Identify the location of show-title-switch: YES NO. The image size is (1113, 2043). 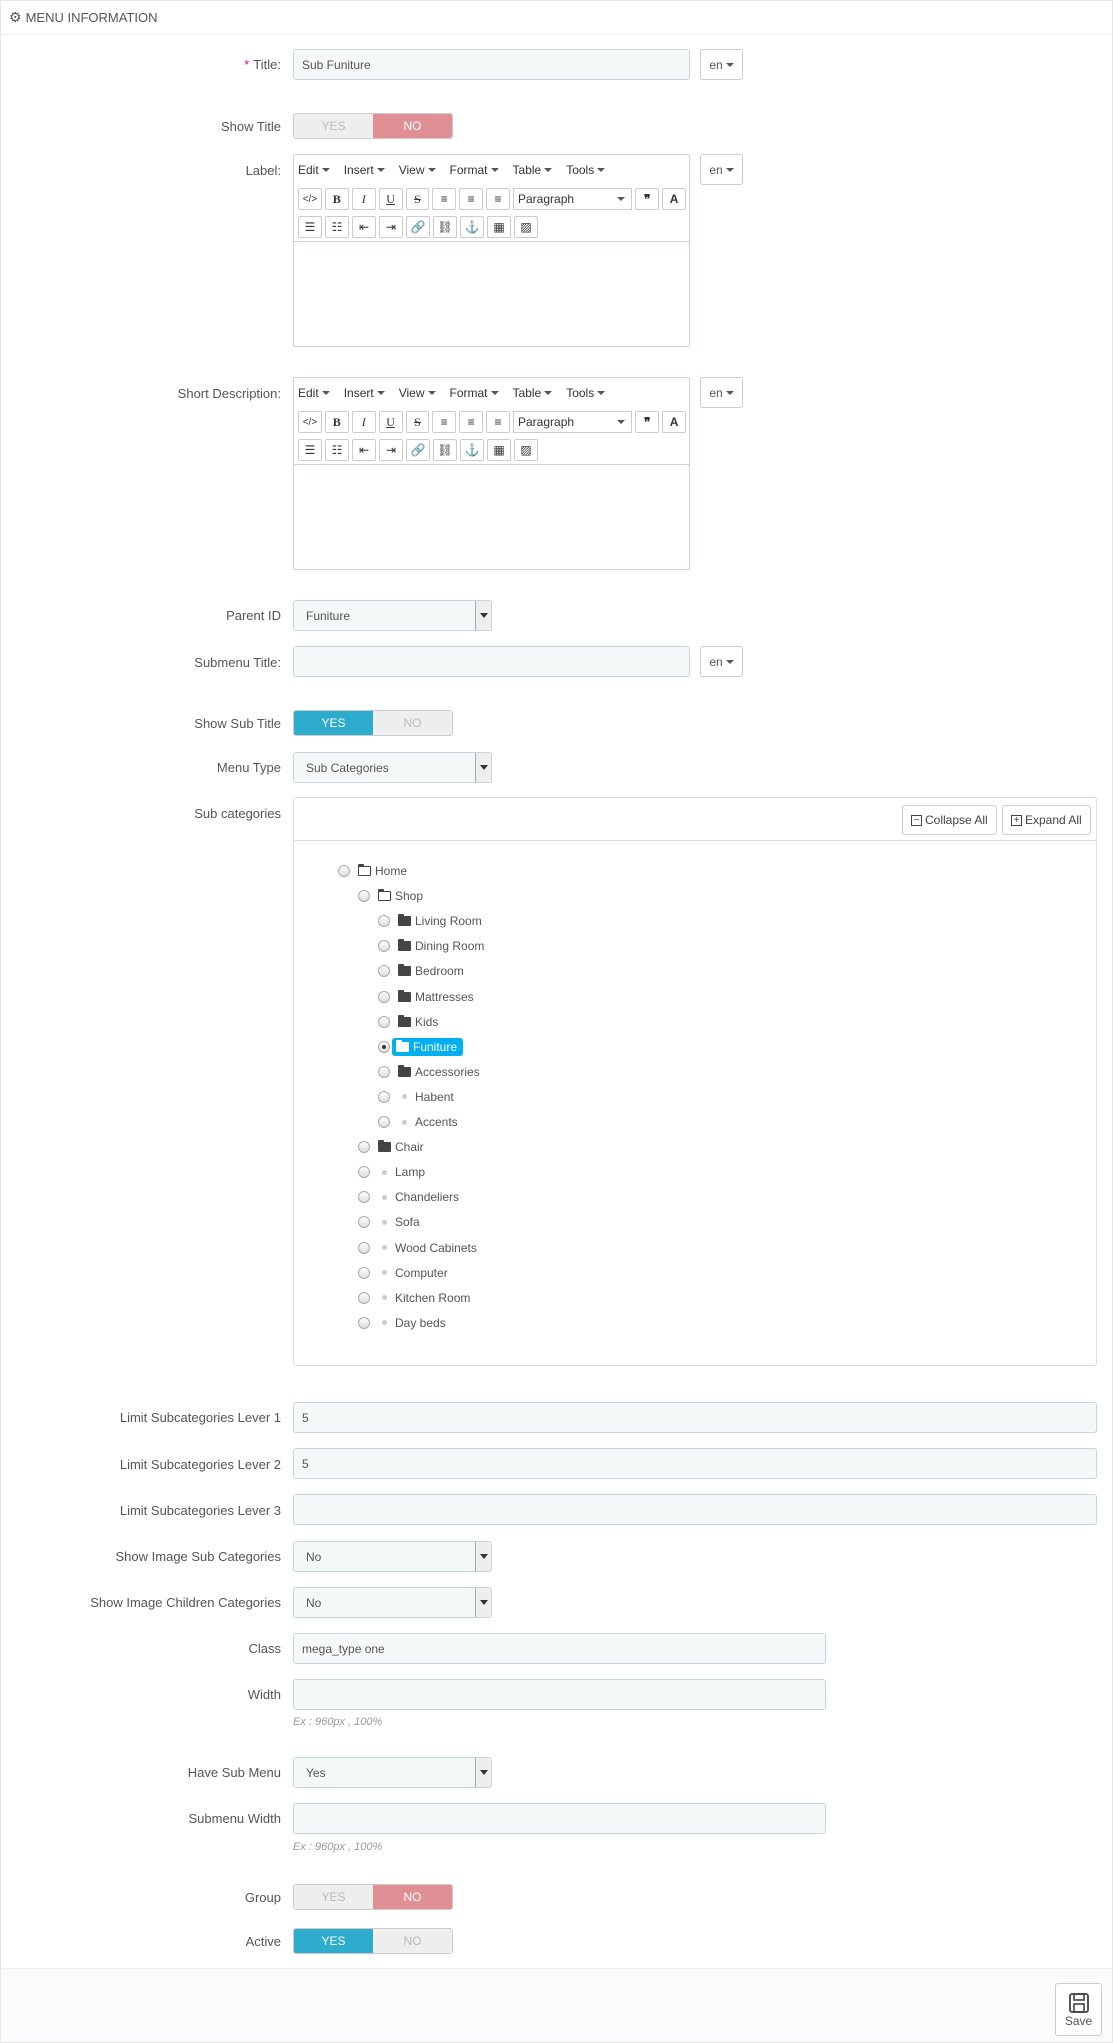
(373, 126).